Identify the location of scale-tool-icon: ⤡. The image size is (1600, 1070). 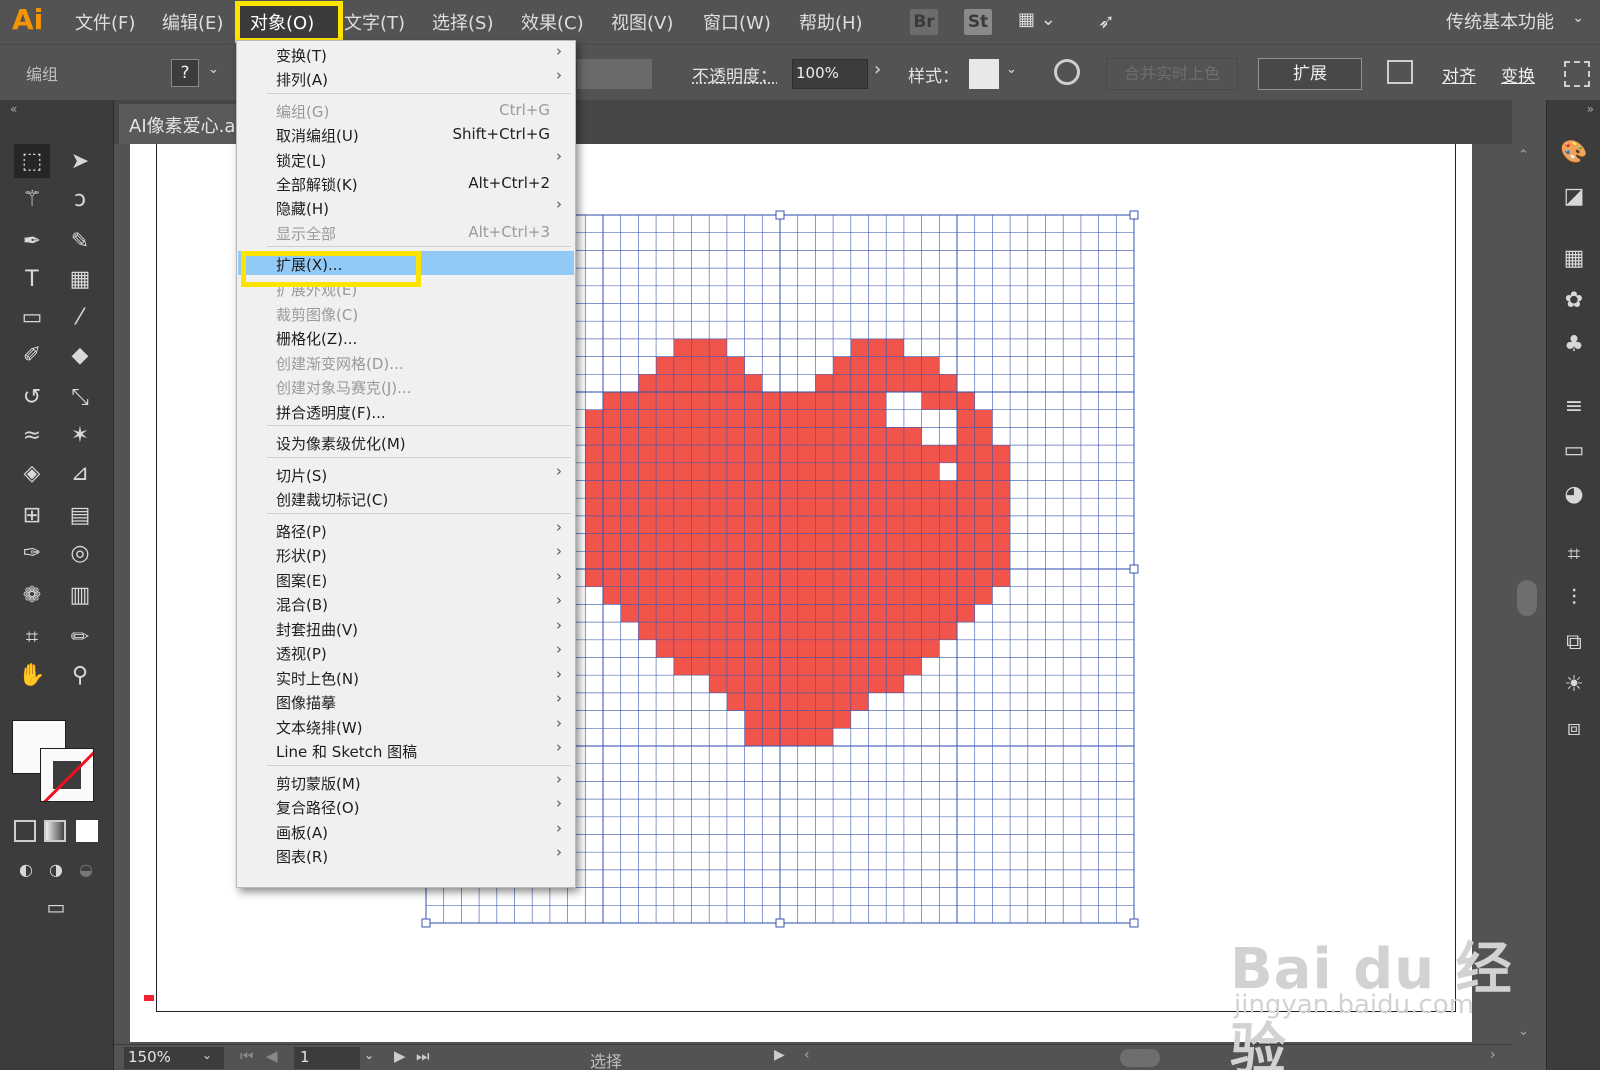
(80, 397).